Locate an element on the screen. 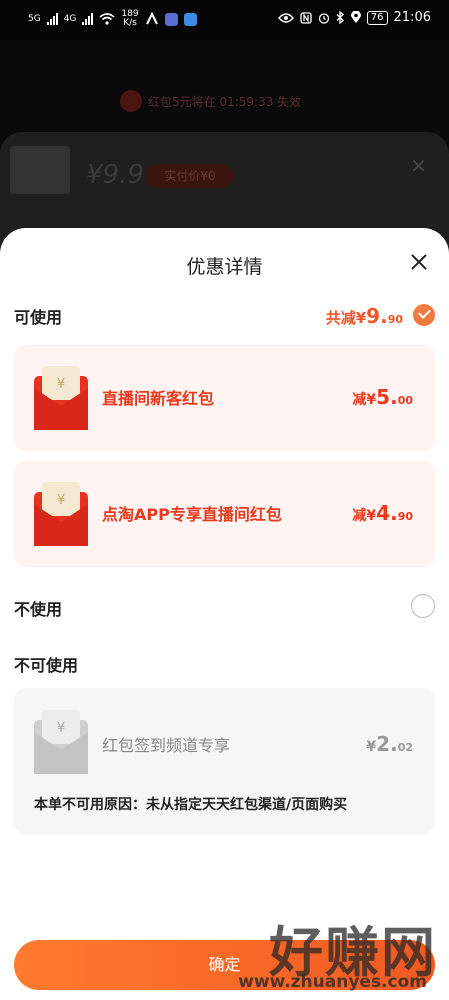 This screenshot has width=449, height=1000. unusable-reason: 本单不可用原因：未从指定天天红包渠道/页面购买 is located at coordinates (191, 805).